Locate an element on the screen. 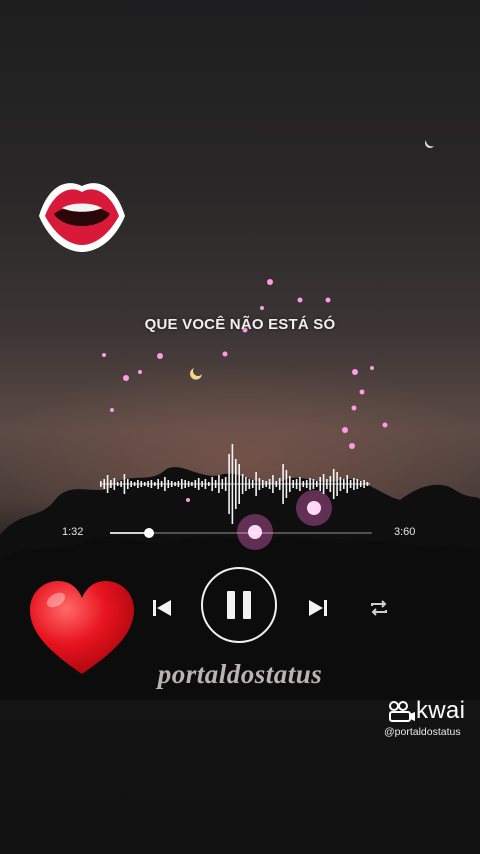 The image size is (480, 854). skip-next-icon is located at coordinates (318, 608).